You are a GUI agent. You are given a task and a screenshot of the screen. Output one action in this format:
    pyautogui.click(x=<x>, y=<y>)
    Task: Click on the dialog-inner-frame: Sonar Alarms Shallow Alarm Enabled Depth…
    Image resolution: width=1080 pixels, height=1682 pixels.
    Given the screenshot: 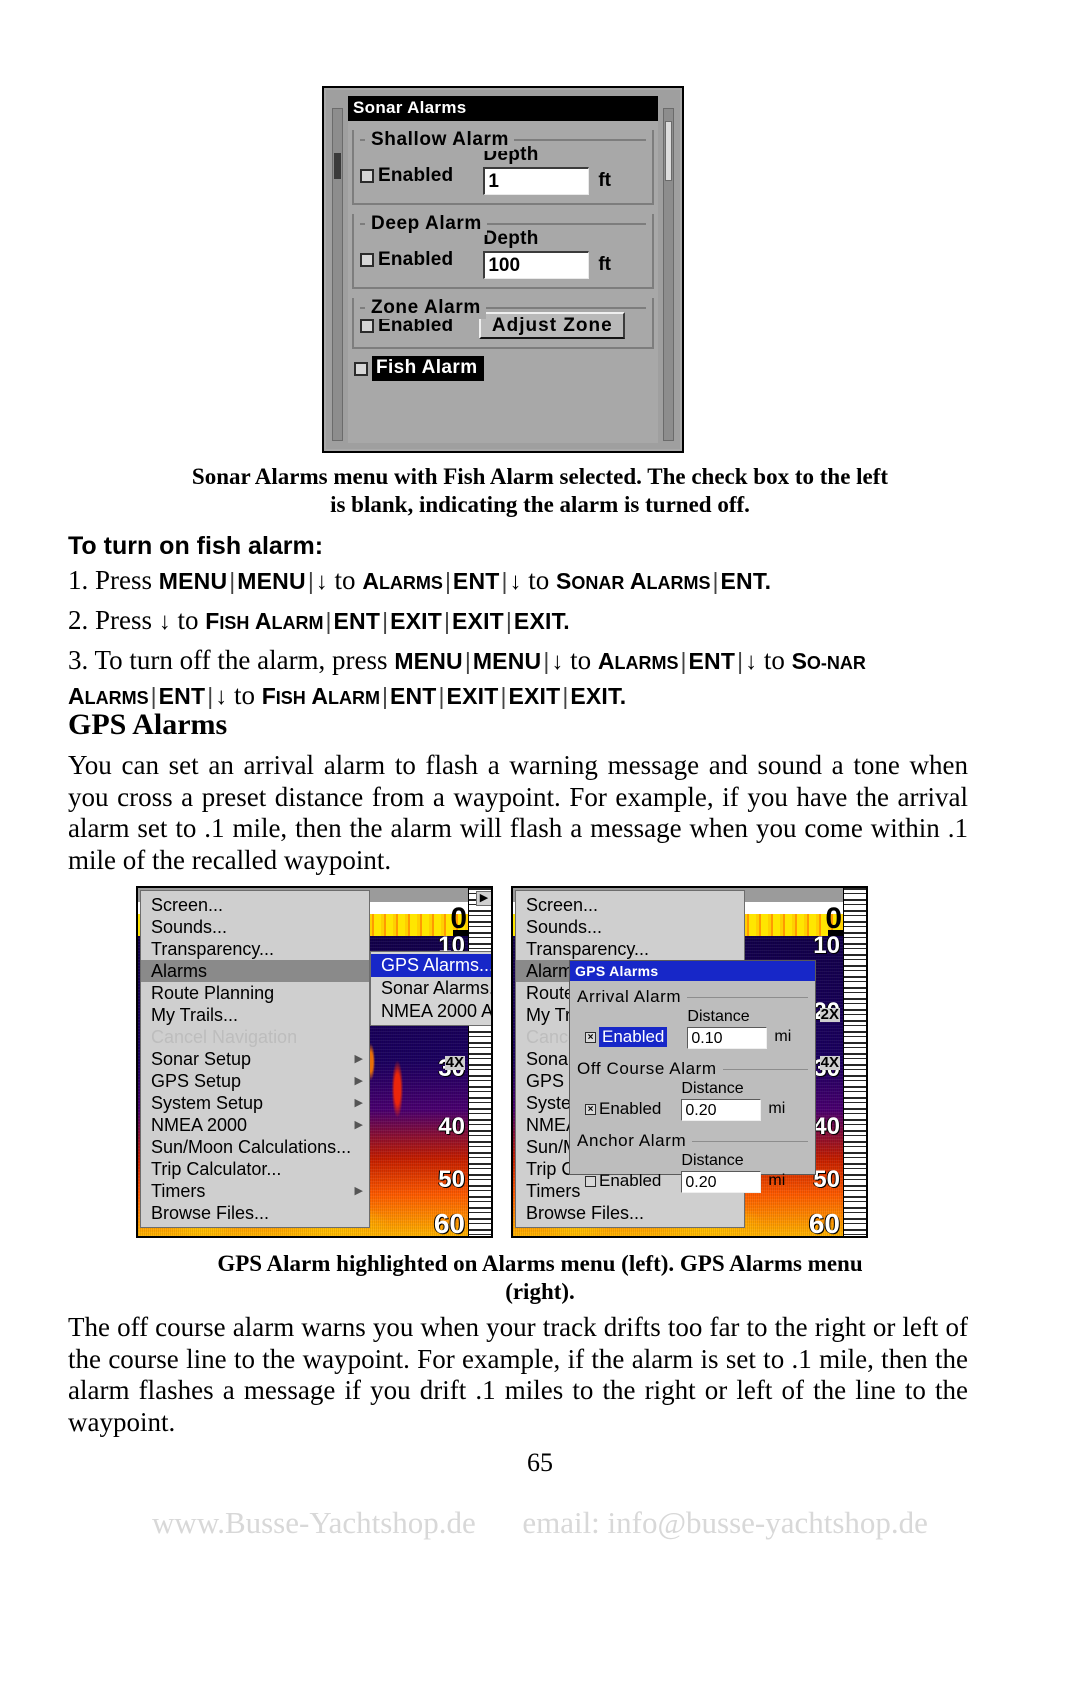 What is the action you would take?
    pyautogui.click(x=503, y=269)
    